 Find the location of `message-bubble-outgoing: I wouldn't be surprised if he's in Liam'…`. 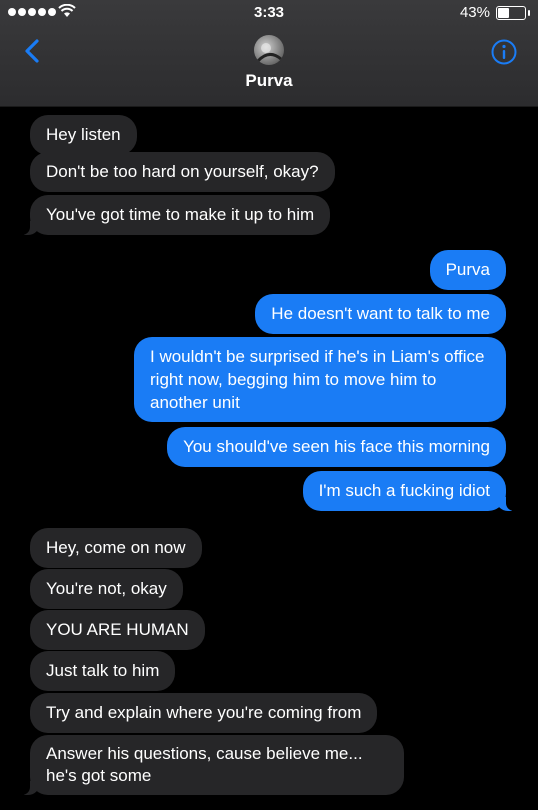

message-bubble-outgoing: I wouldn't be surprised if he's in Liam'… is located at coordinates (320, 379).